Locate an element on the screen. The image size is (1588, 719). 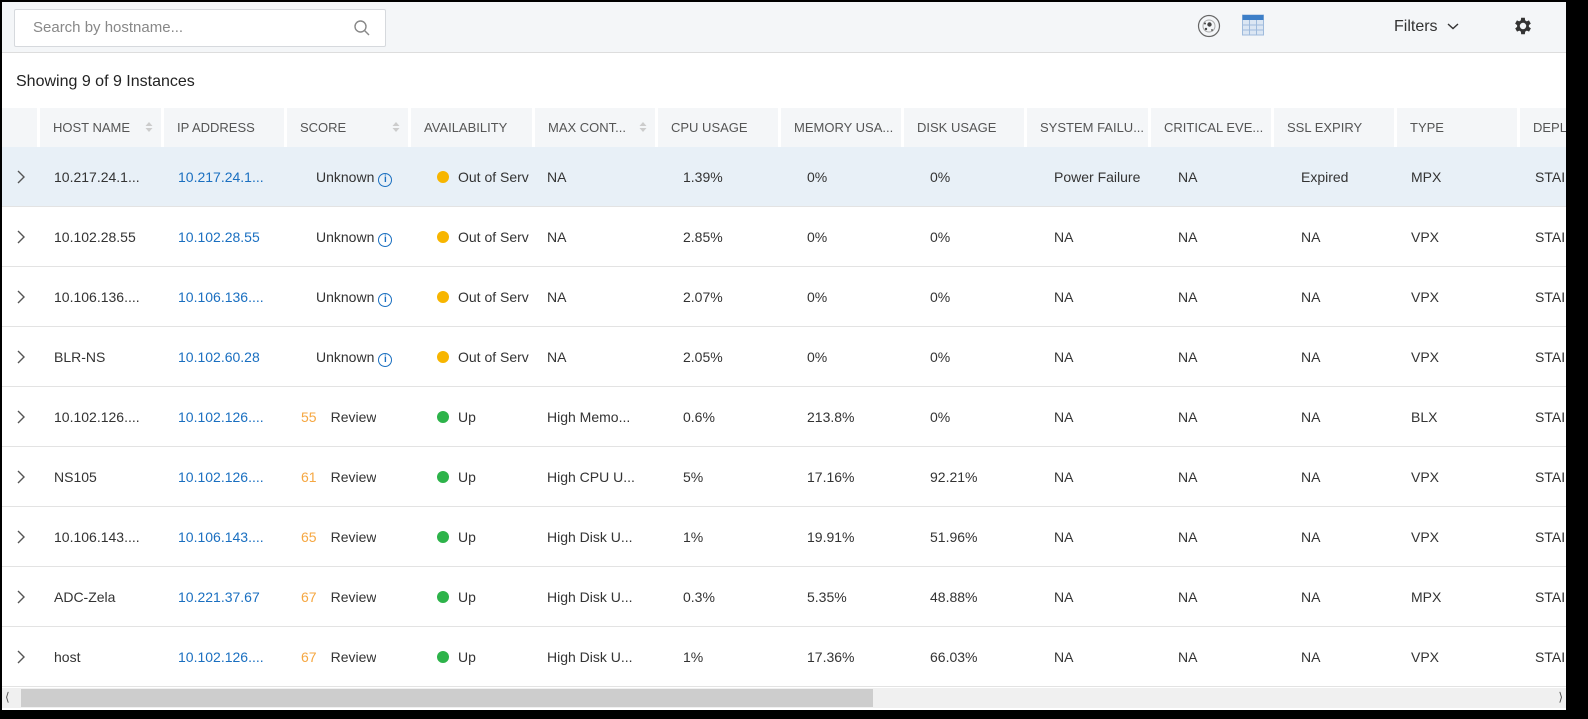
availability-status: Up is located at coordinates (467, 477).